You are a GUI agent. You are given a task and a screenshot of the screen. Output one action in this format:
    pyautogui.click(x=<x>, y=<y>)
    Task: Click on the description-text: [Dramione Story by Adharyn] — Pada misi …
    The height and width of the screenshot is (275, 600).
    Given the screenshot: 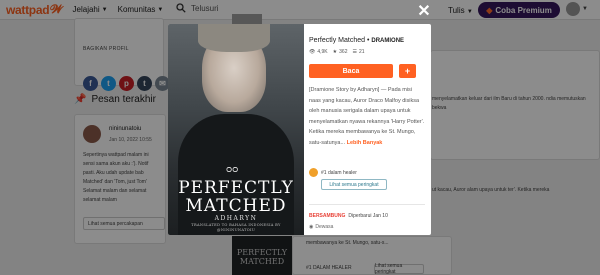 What is the action you would take?
    pyautogui.click(x=367, y=116)
    